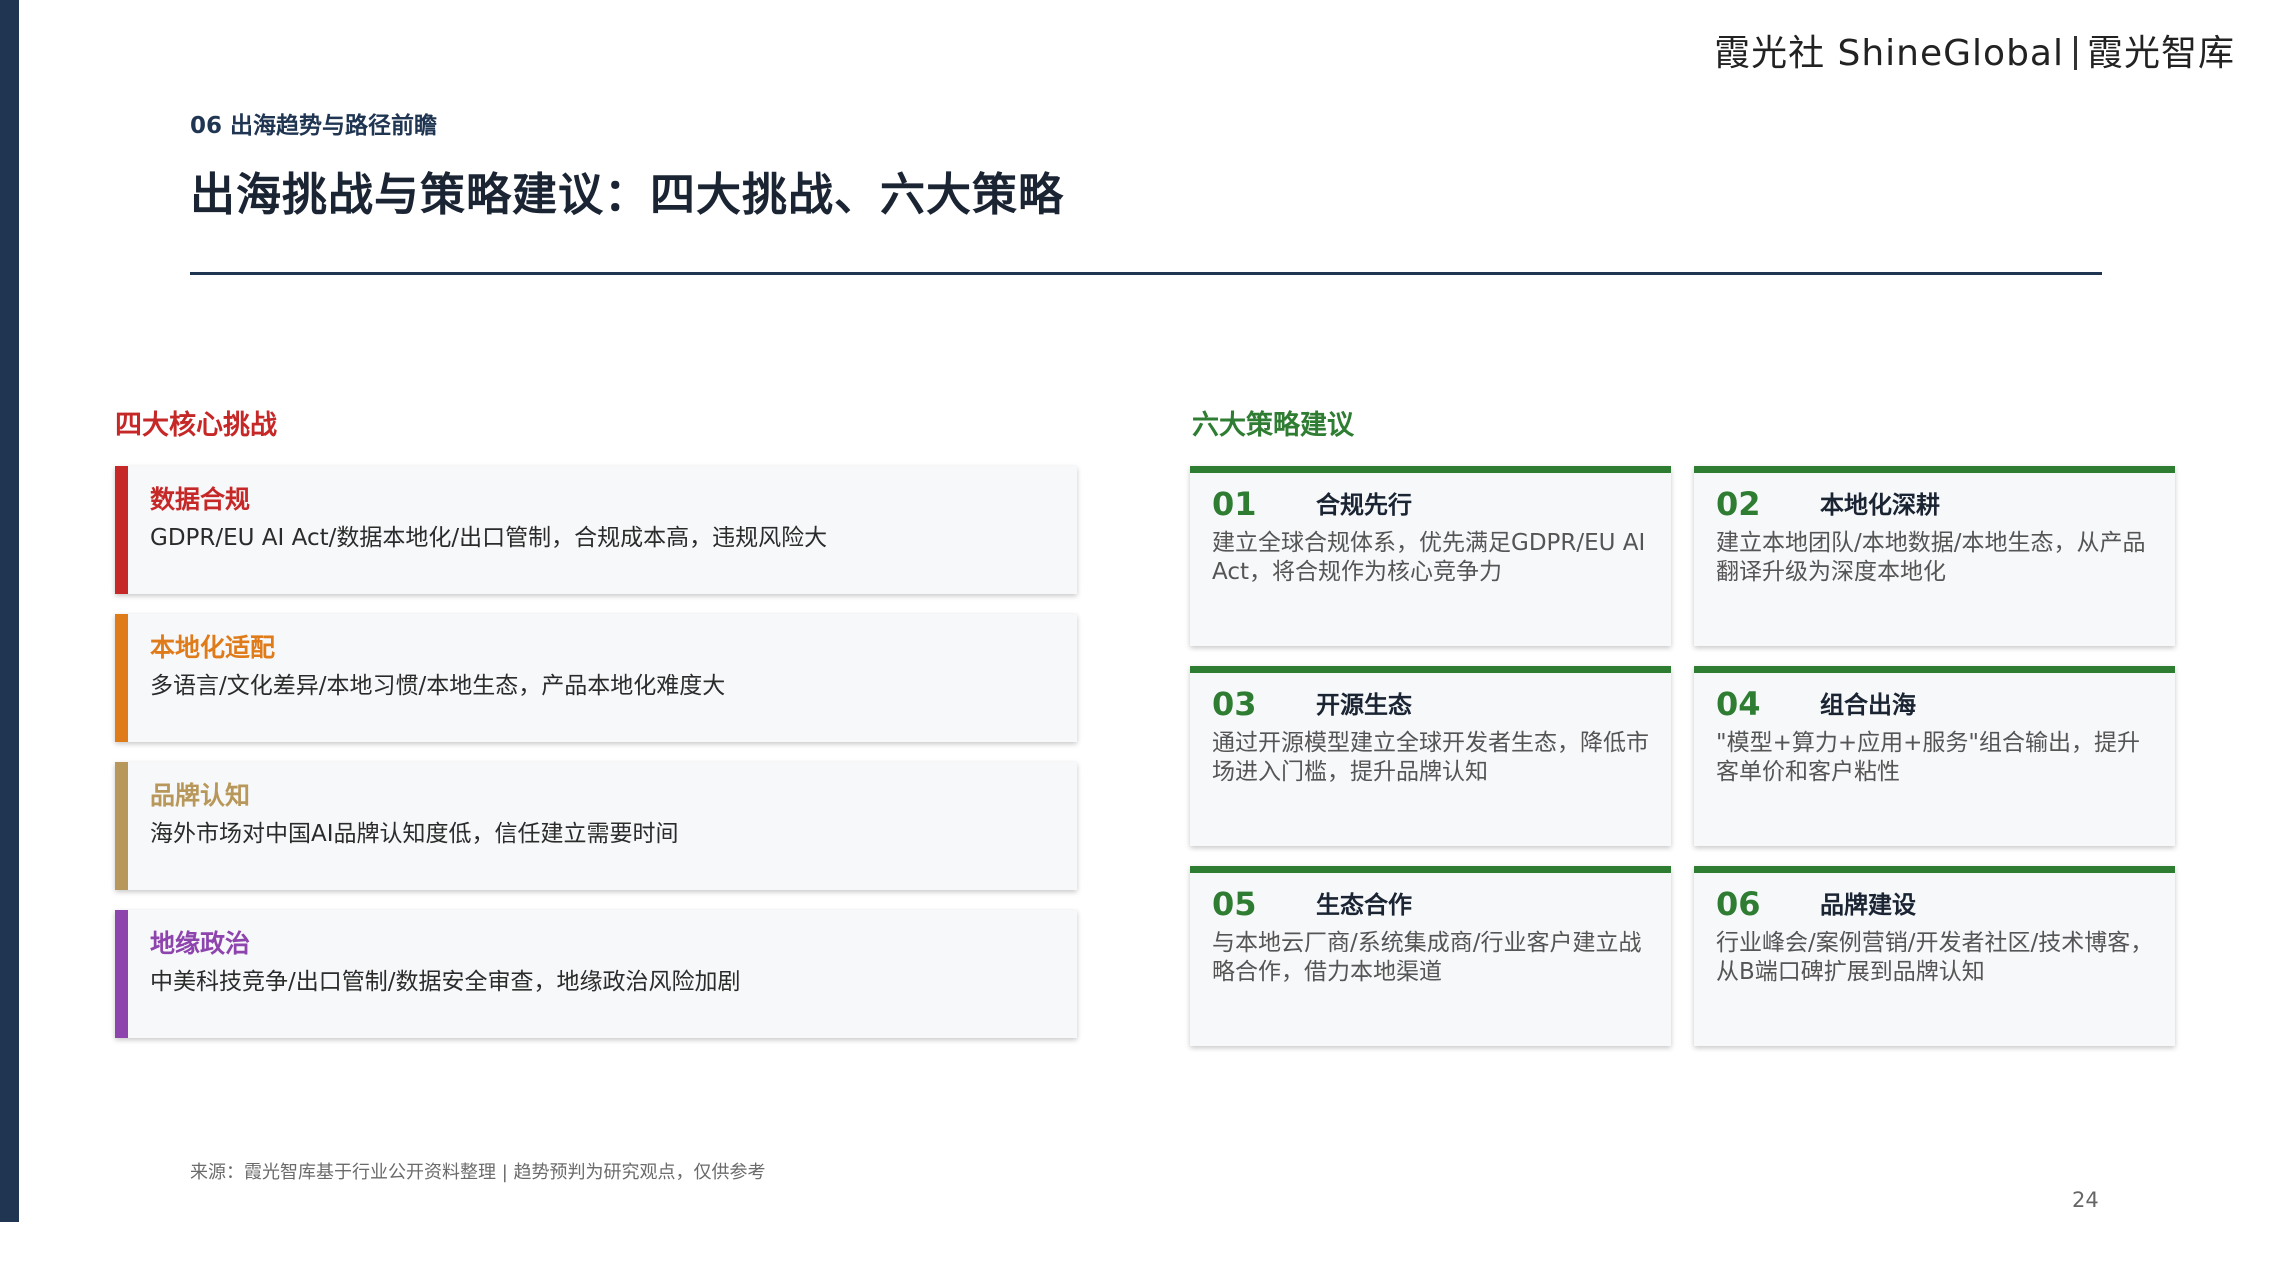  I want to click on strategy-card: 02 本地化深耕 建立本地团队/本地数据/本地生态，从产品翻译升级为深度本地化, so click(1934, 556).